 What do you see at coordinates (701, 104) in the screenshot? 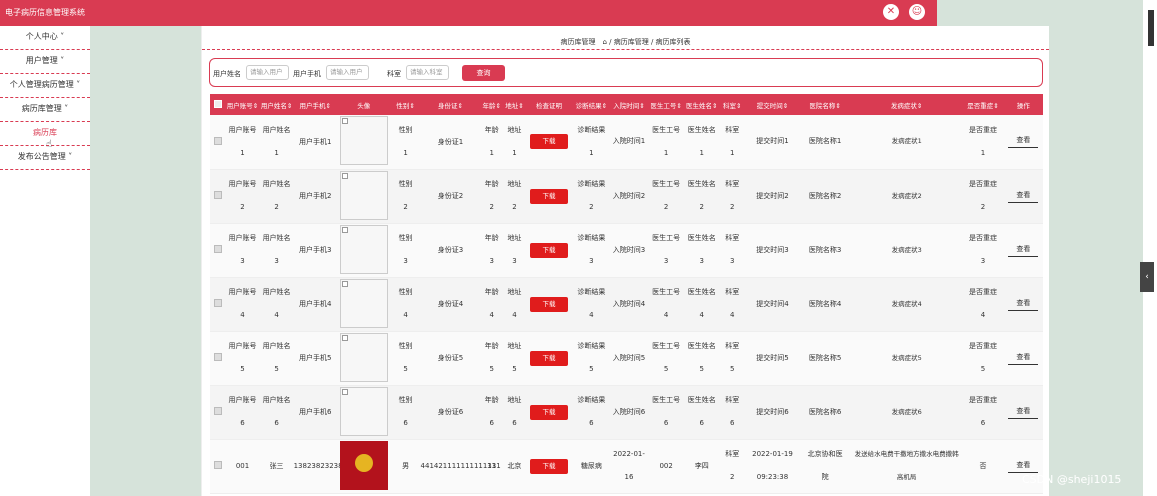
I see `column-header: 医生姓名⇕` at bounding box center [701, 104].